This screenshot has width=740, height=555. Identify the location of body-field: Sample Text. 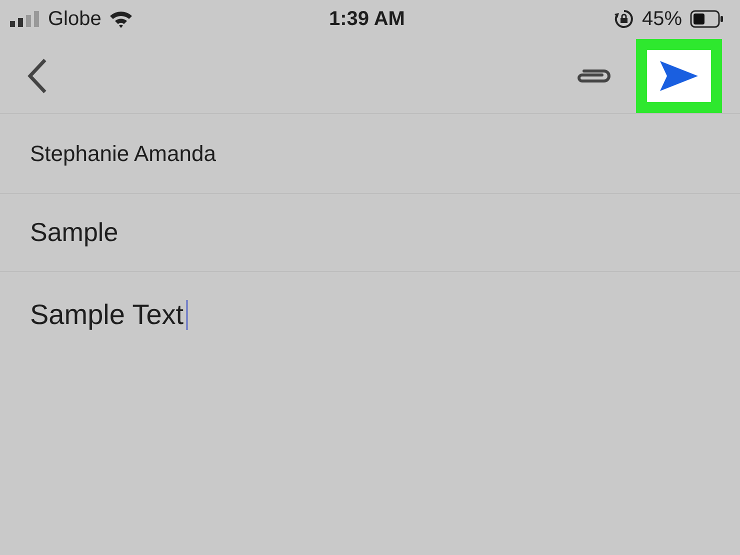
(109, 315).